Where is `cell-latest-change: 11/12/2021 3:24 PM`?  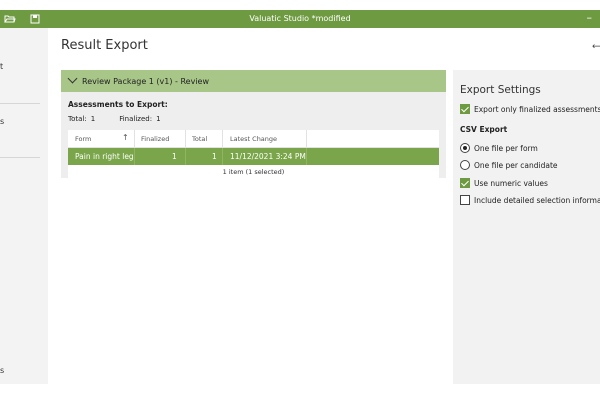 cell-latest-change: 11/12/2021 3:24 PM is located at coordinates (268, 156).